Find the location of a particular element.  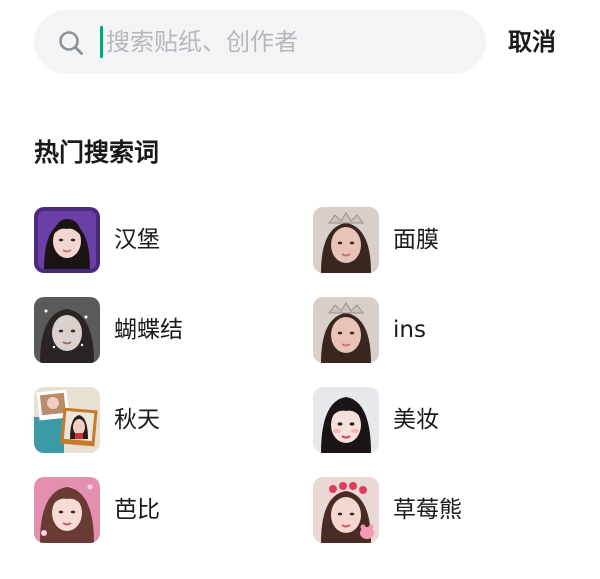

search-bar: 搜索贴纸、创作者 is located at coordinates (260, 42).